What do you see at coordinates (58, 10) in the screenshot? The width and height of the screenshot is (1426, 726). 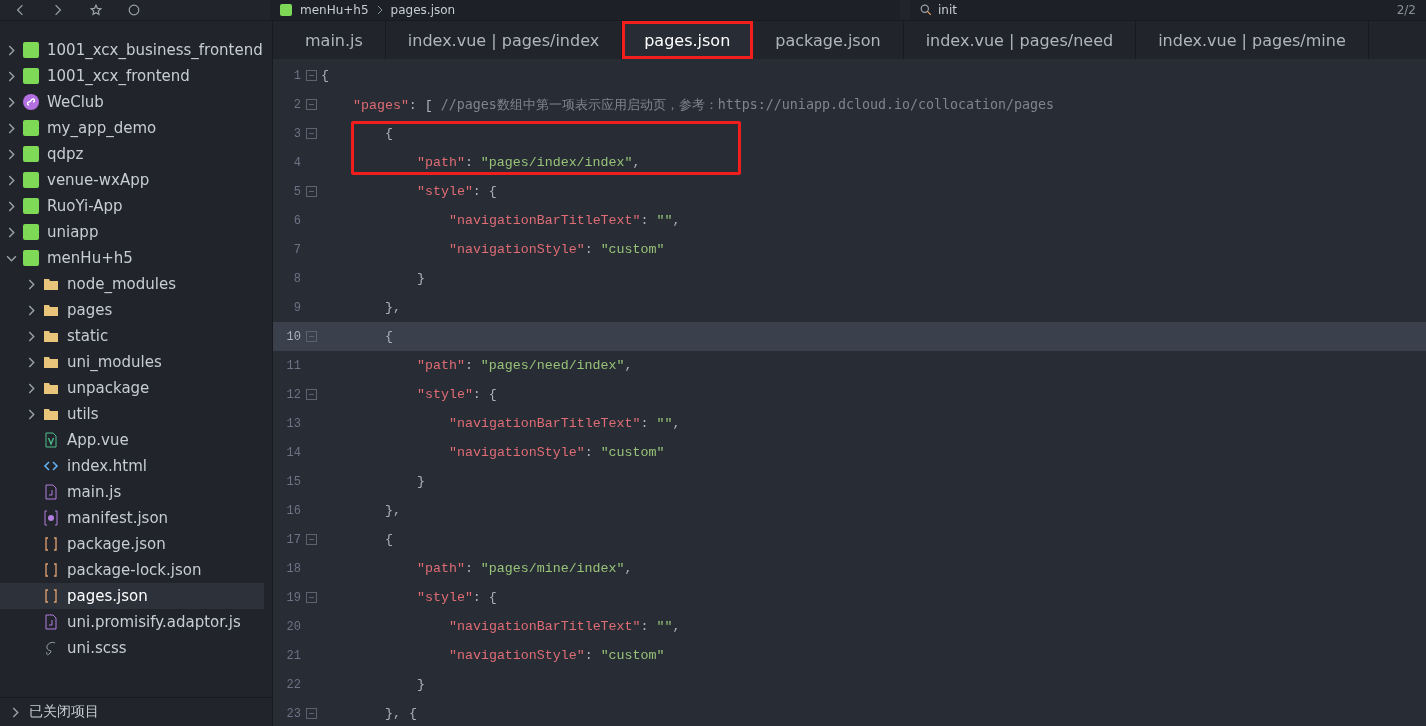 I see `forward-icon` at bounding box center [58, 10].